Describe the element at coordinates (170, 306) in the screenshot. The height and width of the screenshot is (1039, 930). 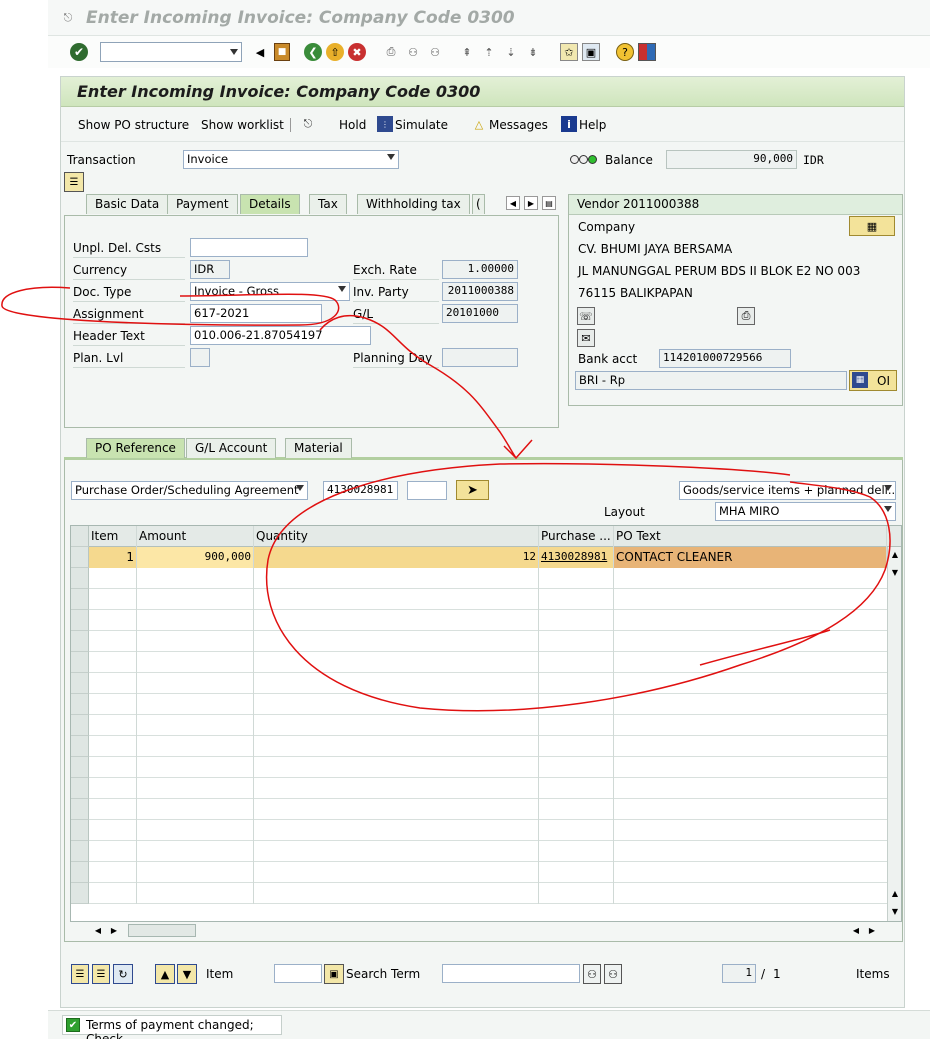
I see `annotation-circle-assignment` at that location.